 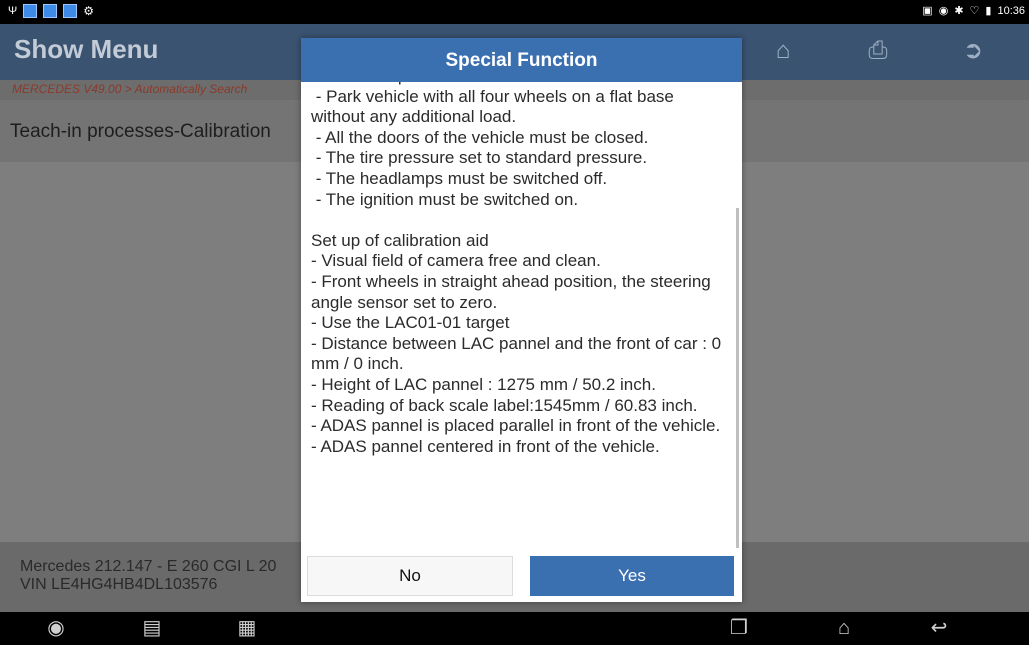 I want to click on vehicle-model: Mercedes 212.147 - E 260 CGI L 20, so click(x=148, y=566).